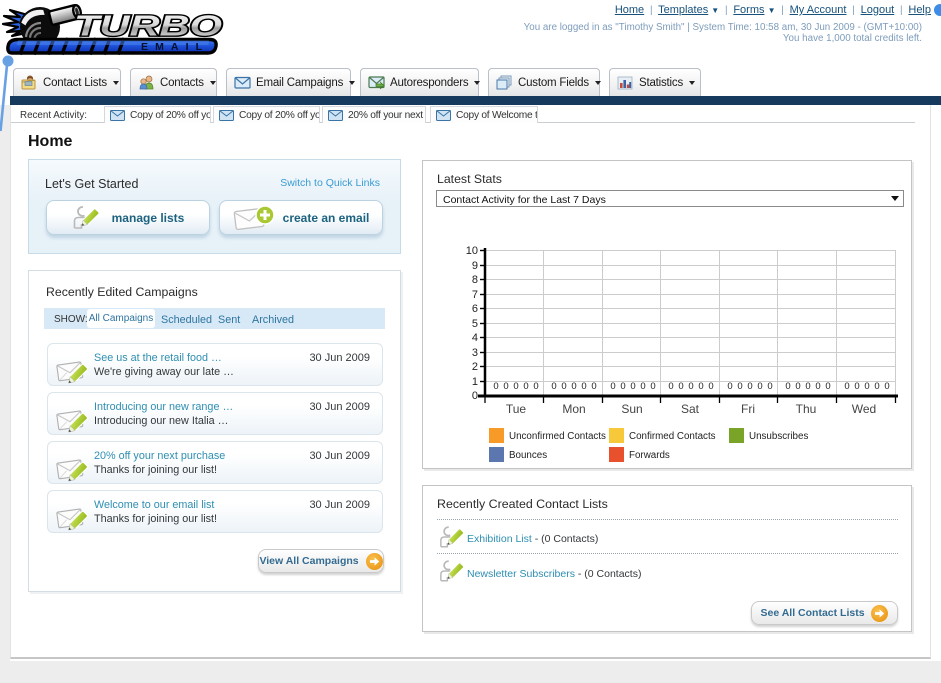 Image resolution: width=941 pixels, height=683 pixels. I want to click on svg-text: Fri, so click(748, 409).